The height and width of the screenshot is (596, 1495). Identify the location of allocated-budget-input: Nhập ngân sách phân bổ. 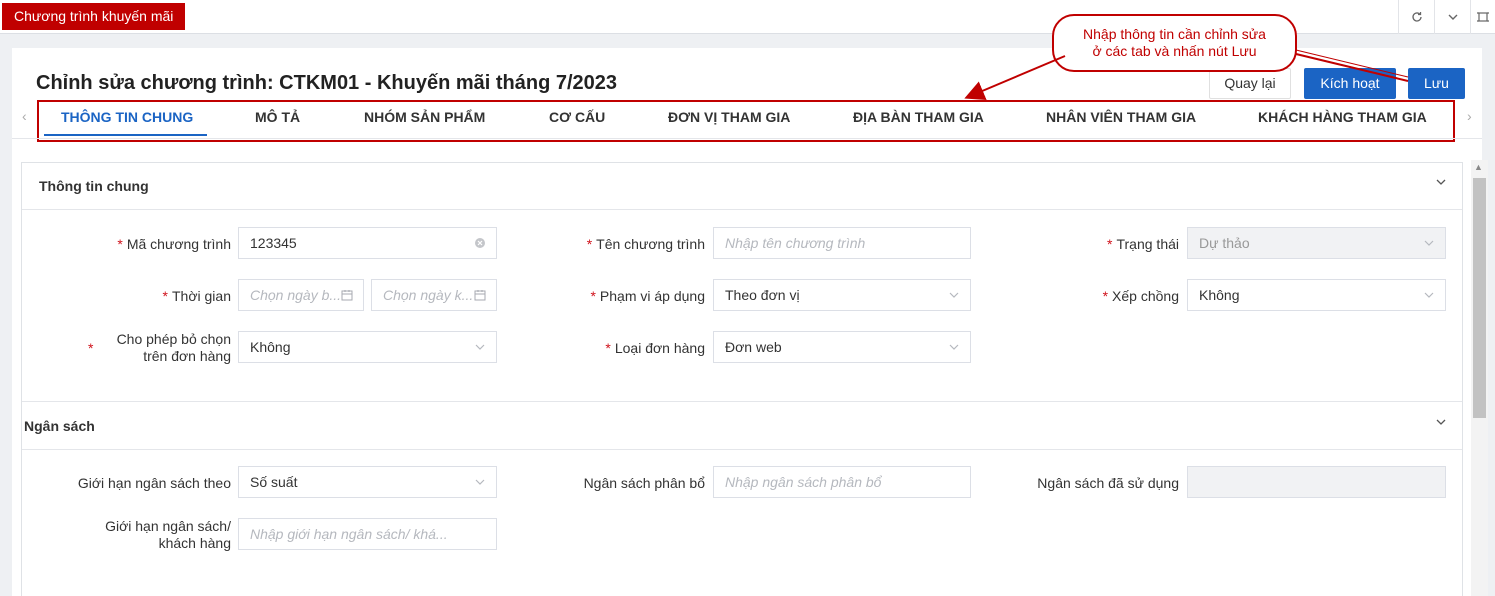
(842, 482).